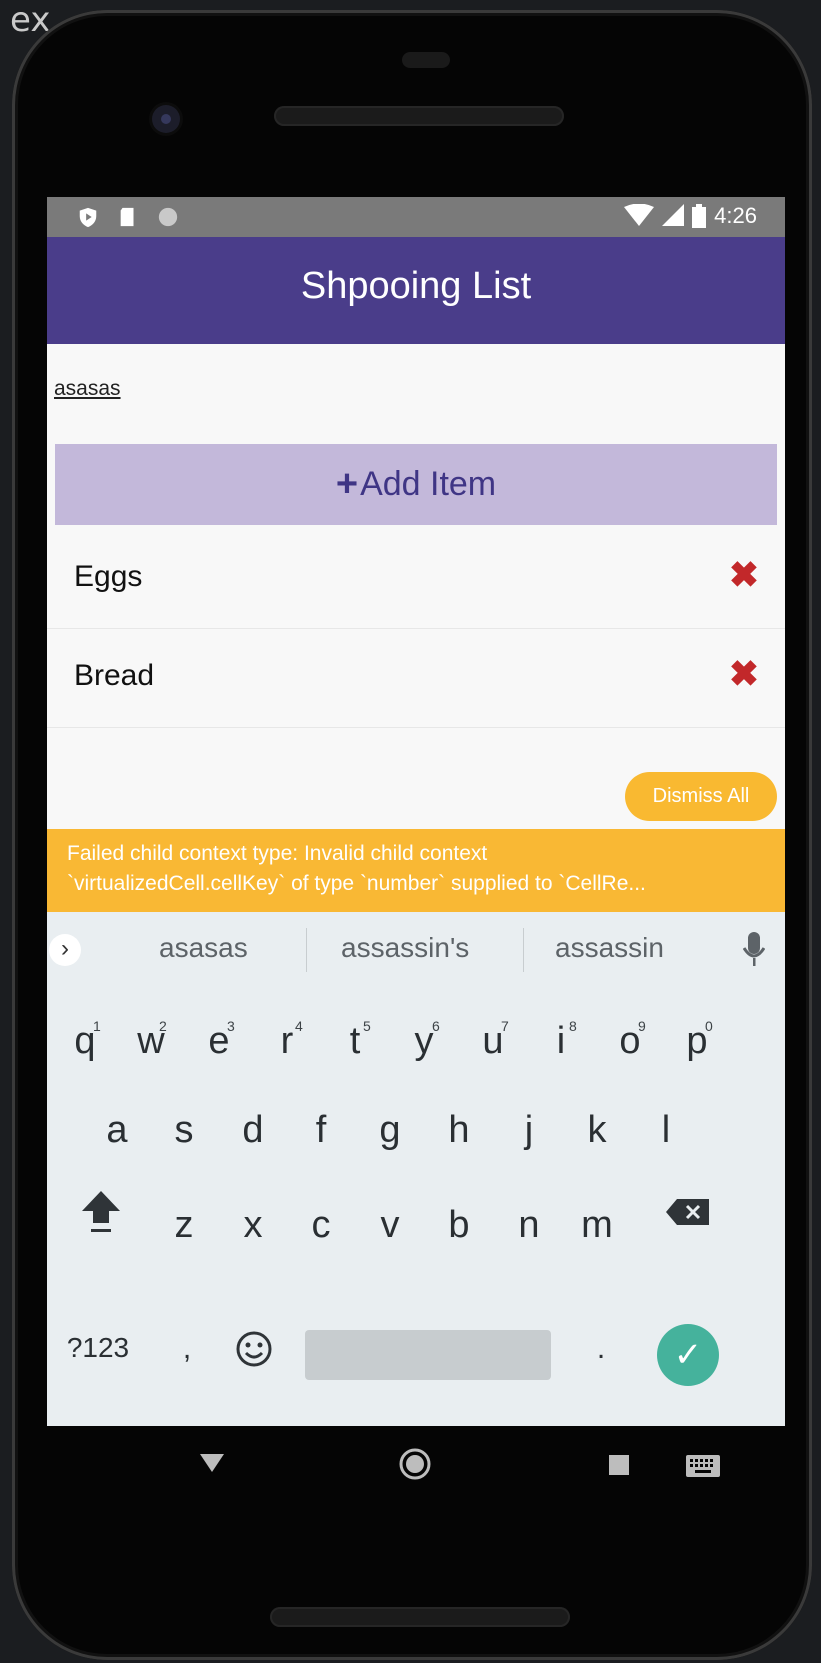 The width and height of the screenshot is (821, 1663). Describe the element at coordinates (428, 484) in the screenshot. I see `add-item-label: Add Item` at that location.